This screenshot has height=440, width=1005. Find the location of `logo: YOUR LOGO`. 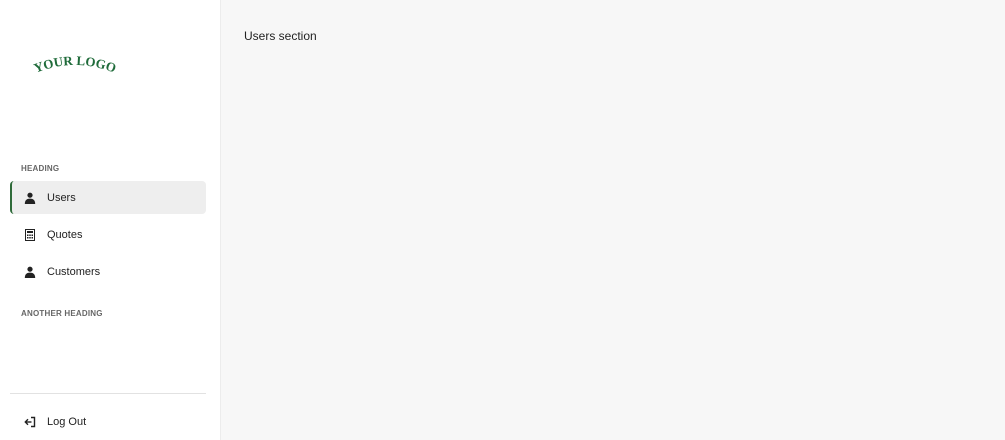

logo: YOUR LOGO is located at coordinates (75, 63).